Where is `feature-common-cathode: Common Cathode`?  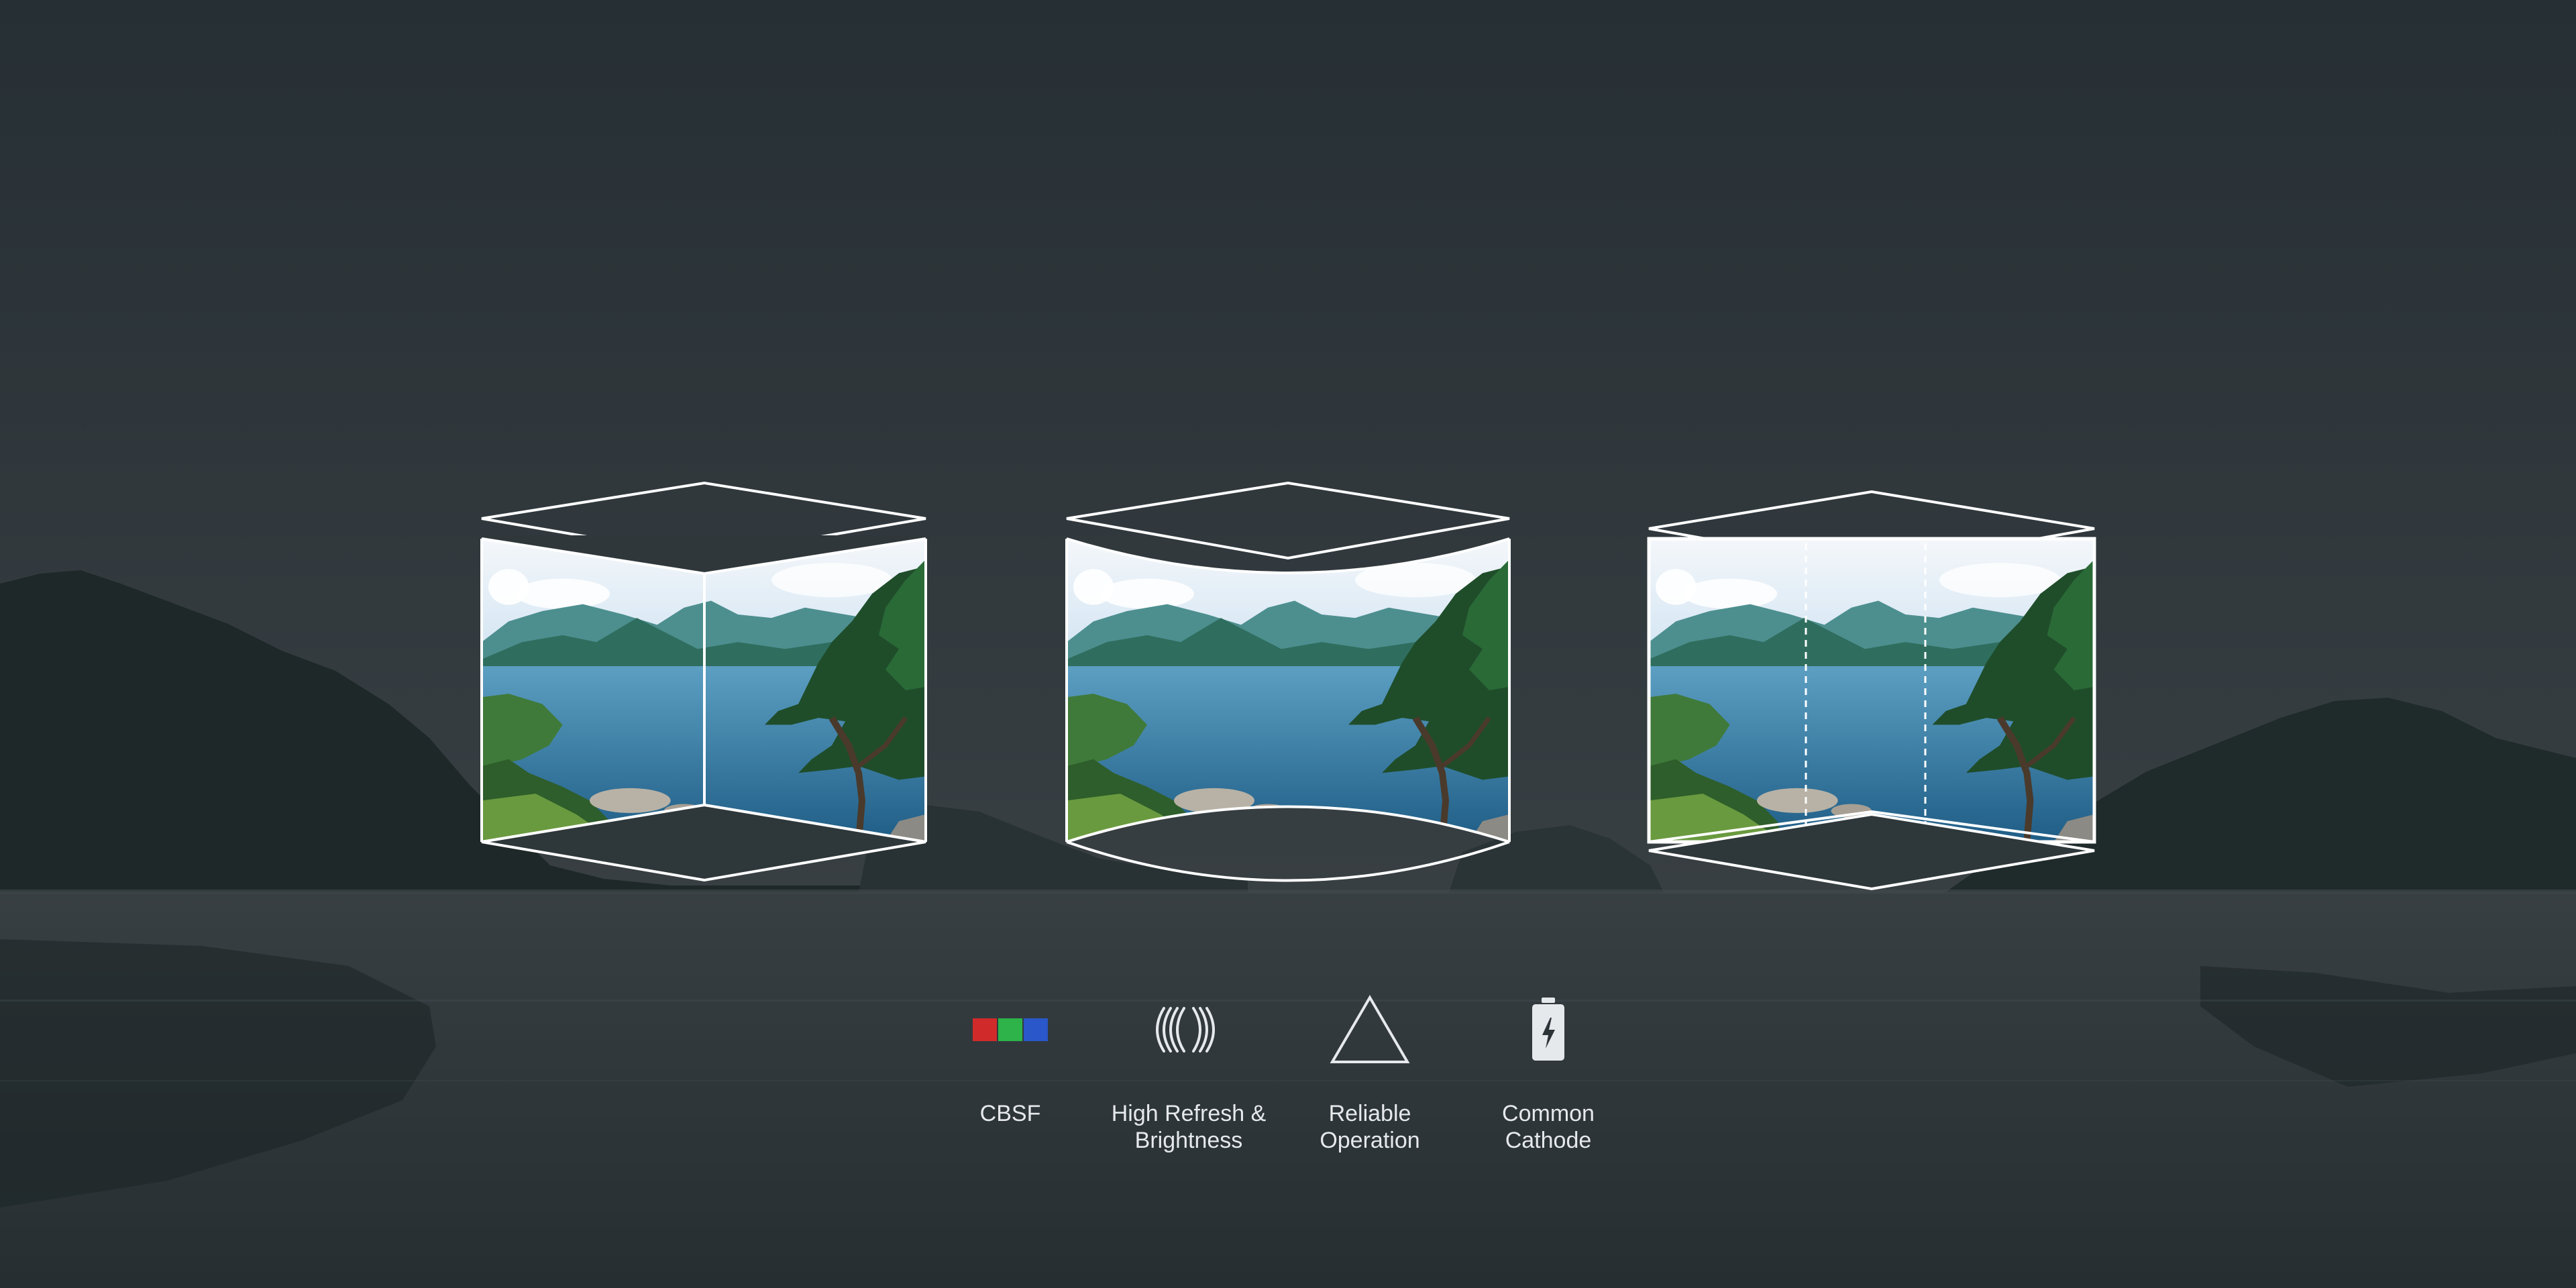
feature-common-cathode: Common Cathode is located at coordinates (1548, 1073).